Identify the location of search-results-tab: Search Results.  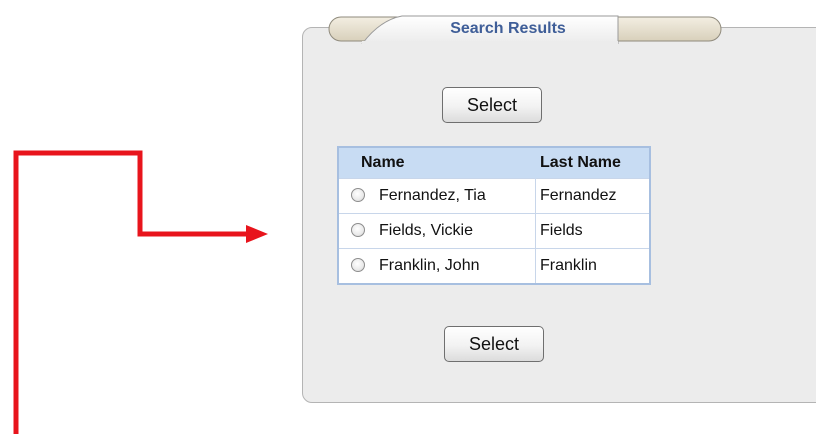
(526, 29).